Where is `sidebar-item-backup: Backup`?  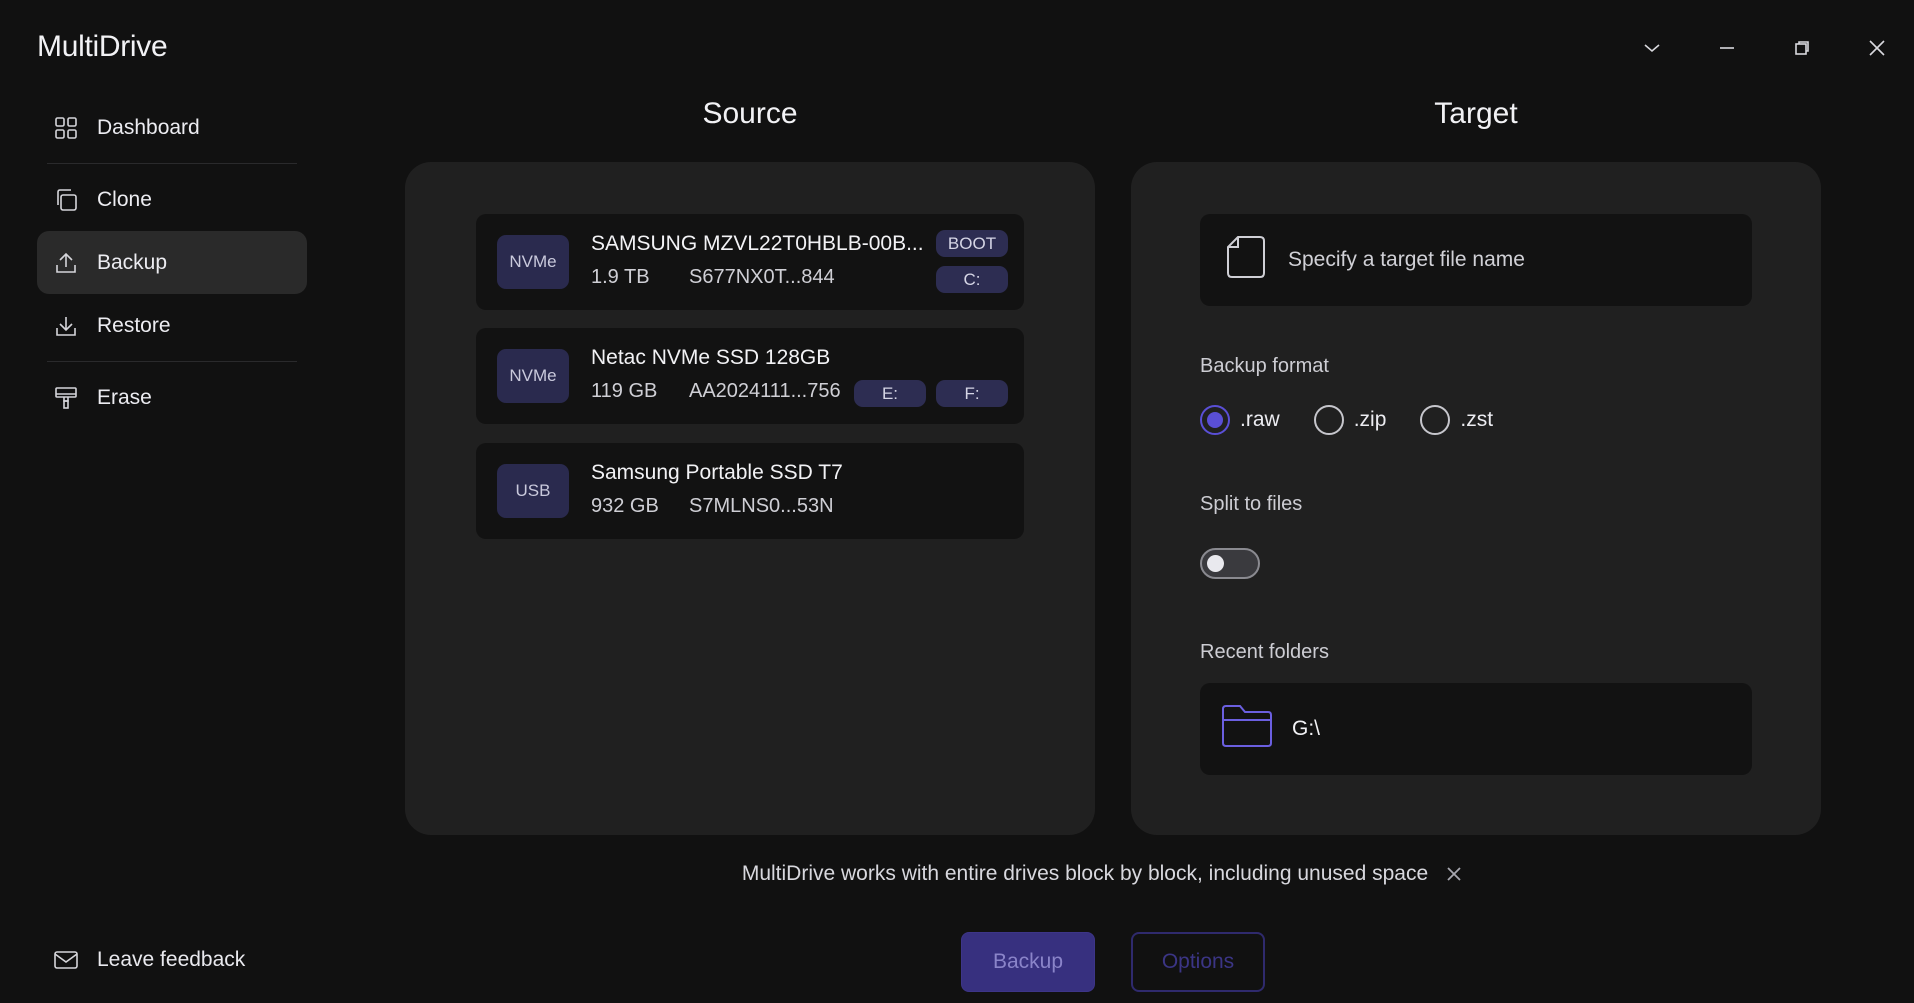 sidebar-item-backup: Backup is located at coordinates (172, 262).